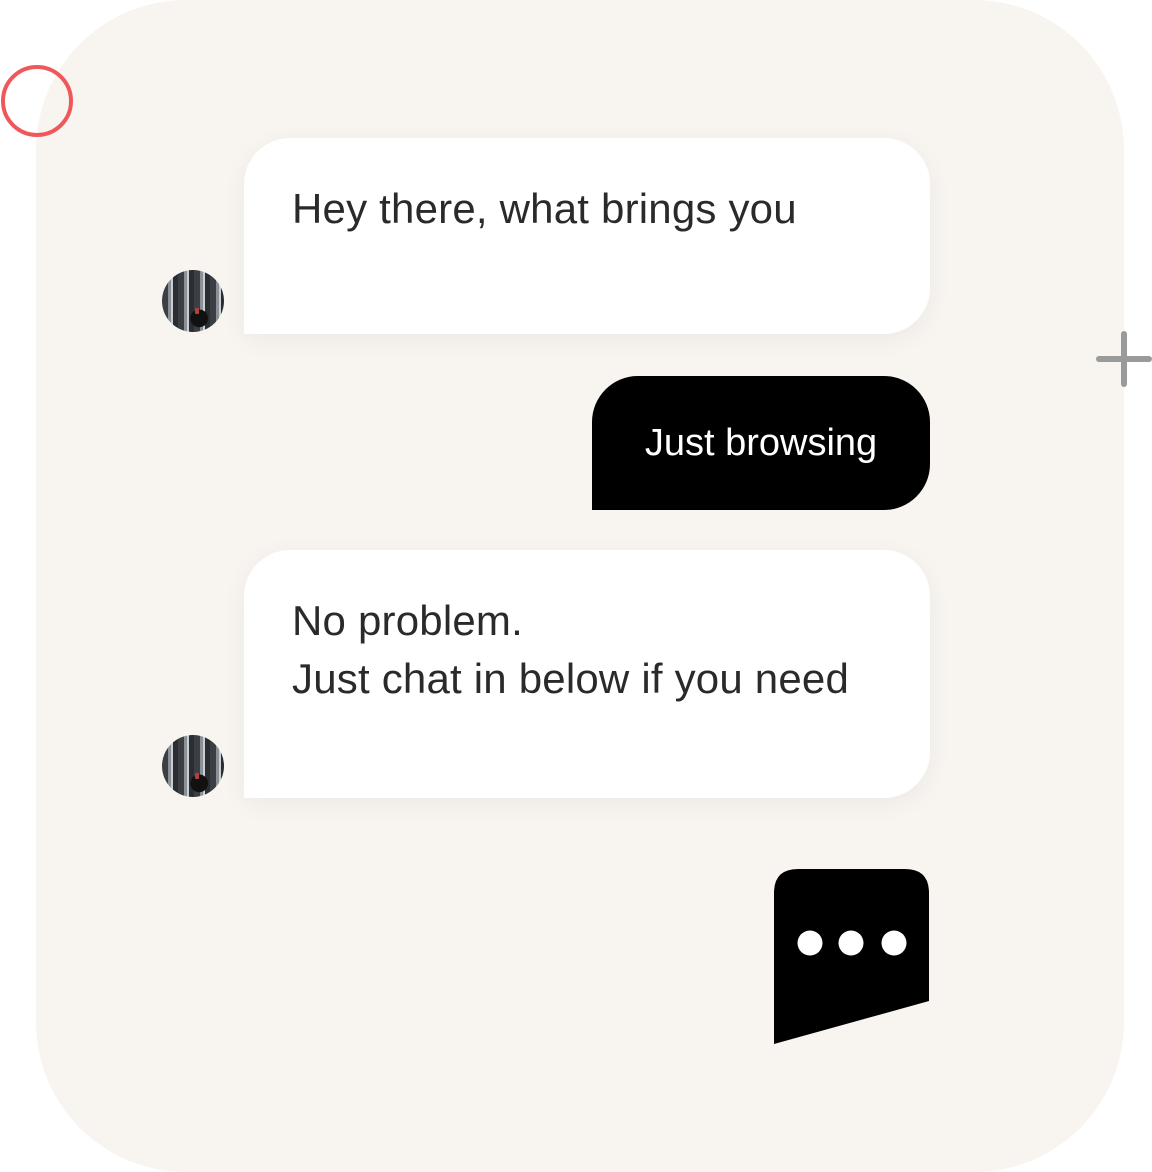 The image size is (1152, 1172). I want to click on message-text: Just chat in below if you need, so click(571, 678).